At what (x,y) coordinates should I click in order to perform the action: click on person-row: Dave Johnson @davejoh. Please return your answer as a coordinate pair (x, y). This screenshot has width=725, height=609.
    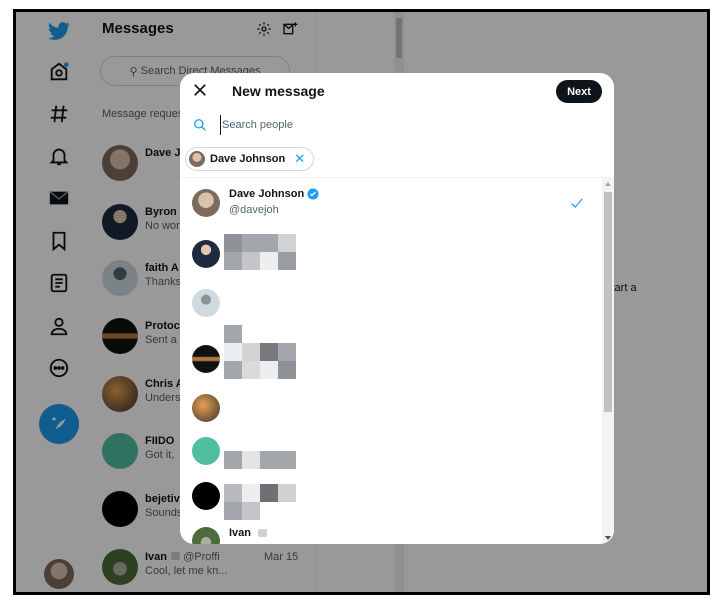
    Looking at the image, I should click on (391, 205).